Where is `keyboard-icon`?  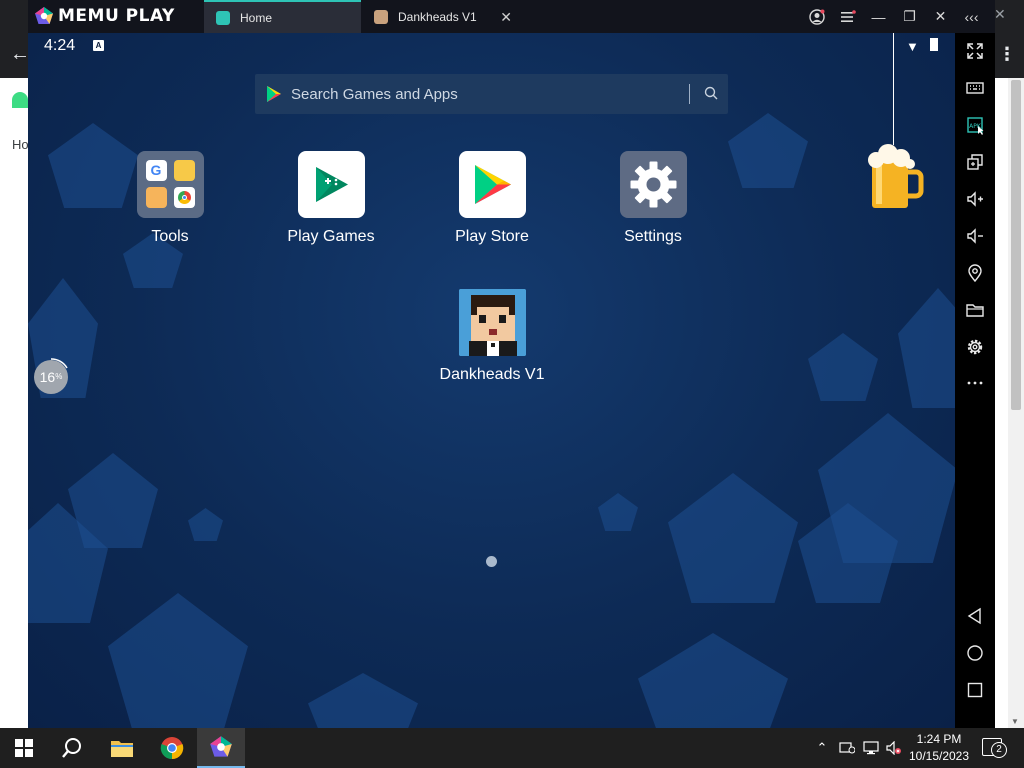
keyboard-icon is located at coordinates (975, 88).